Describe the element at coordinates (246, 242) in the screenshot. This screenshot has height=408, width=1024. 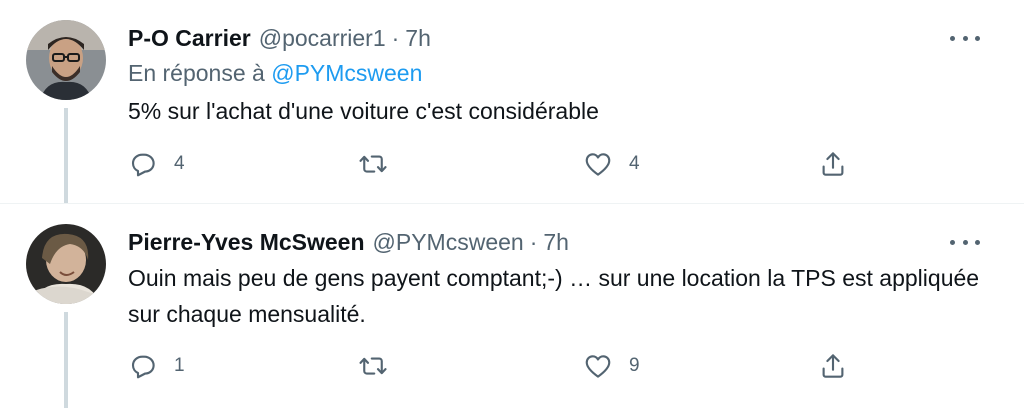
I see `display-name: Pierre-Yves McSween` at that location.